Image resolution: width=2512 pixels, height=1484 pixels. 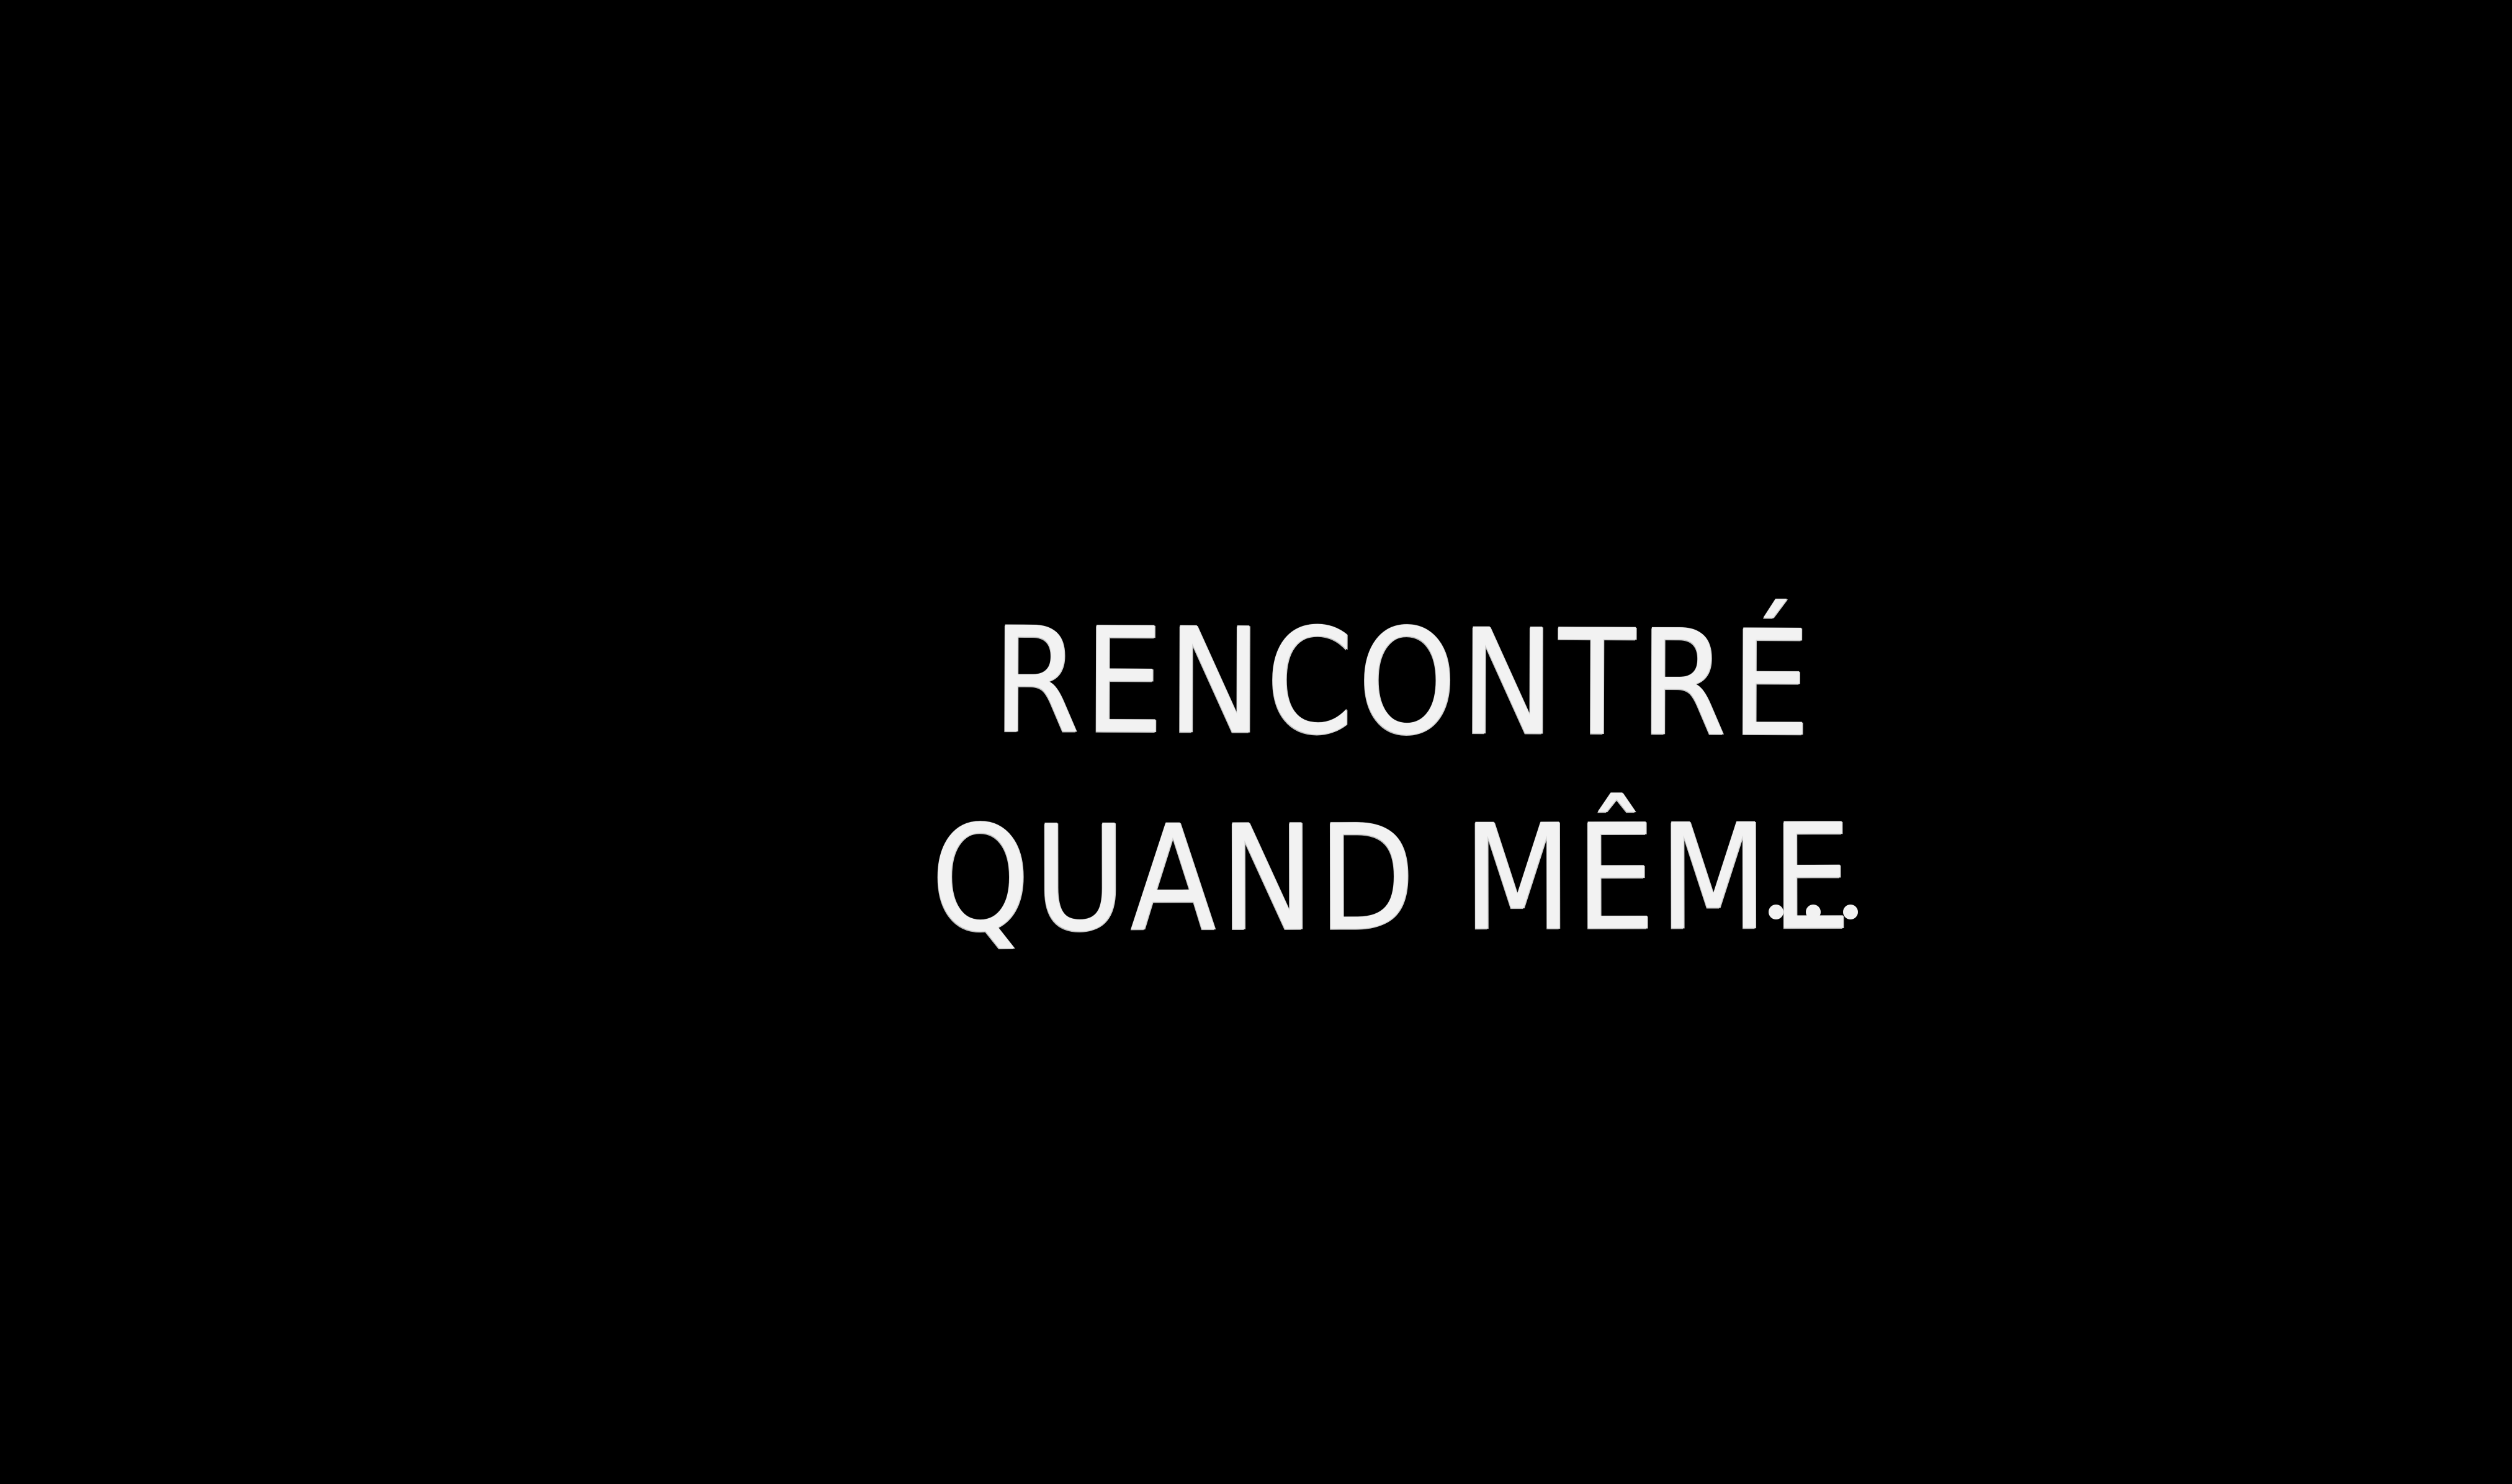 I want to click on caption-line-1: RENCONTRÉ, so click(x=1403, y=682).